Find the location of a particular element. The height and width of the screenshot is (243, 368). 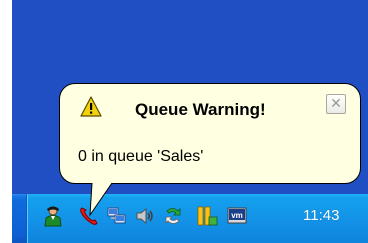

balloon-pointer is located at coordinates (101, 199).